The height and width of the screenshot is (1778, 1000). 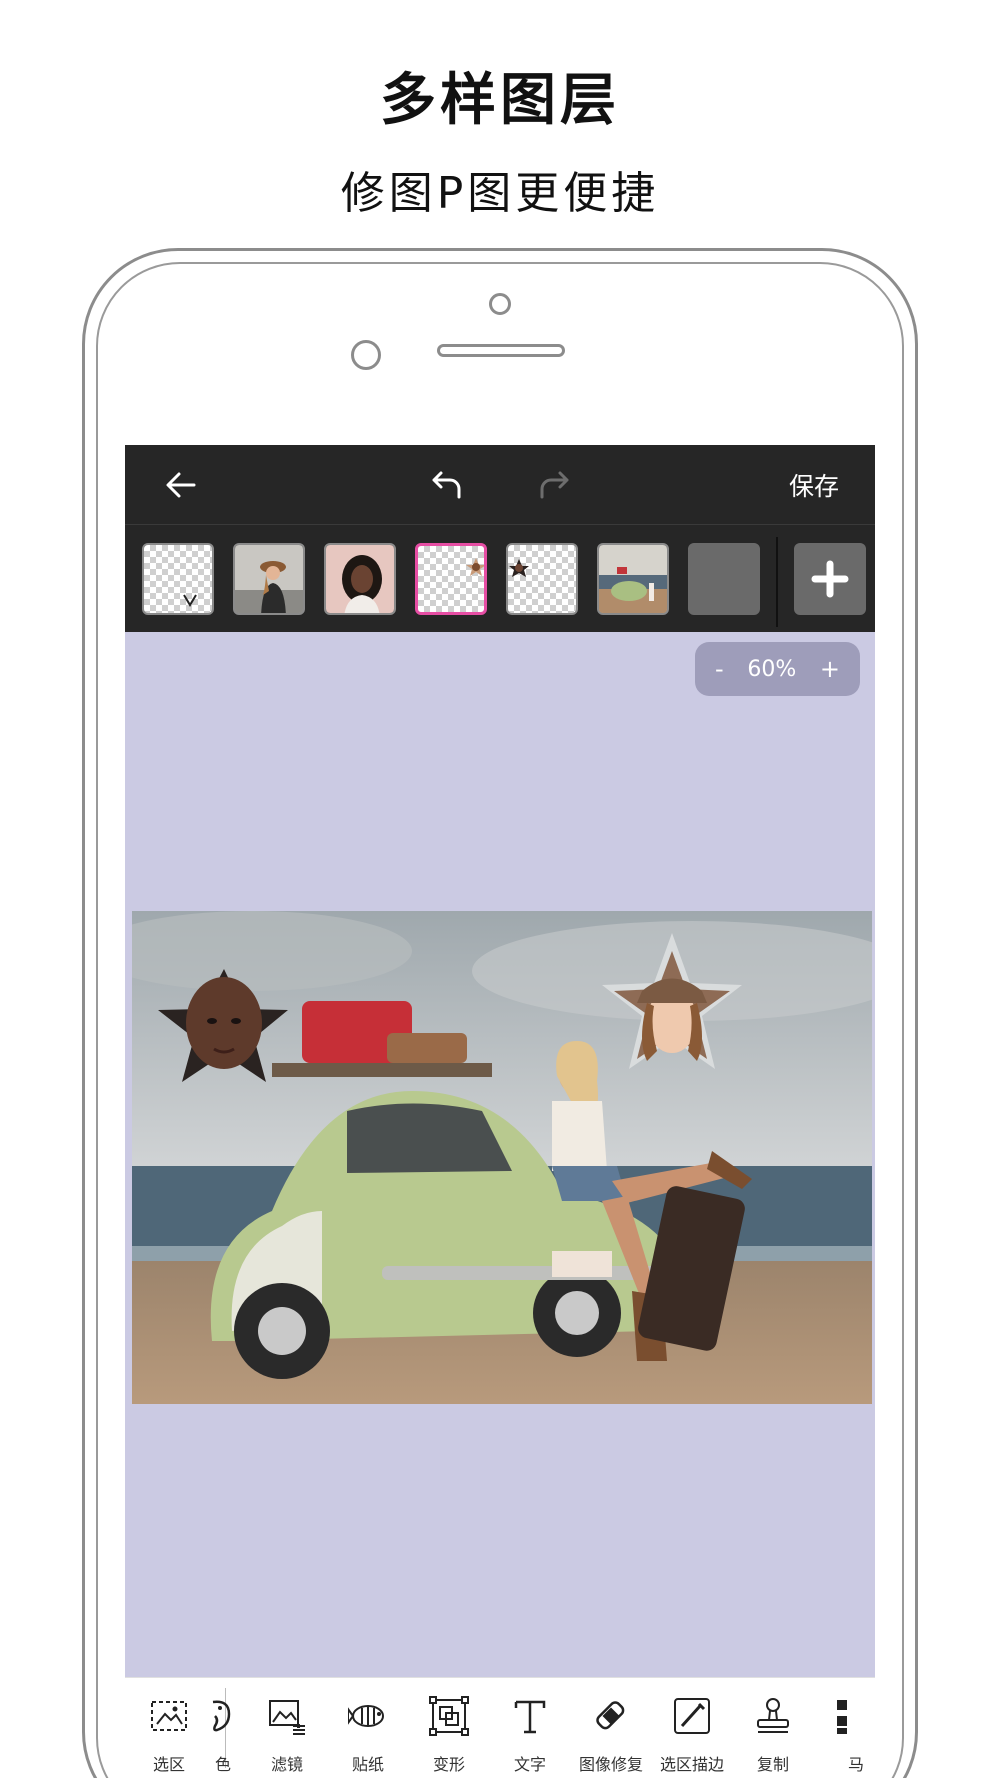 I want to click on tool-label: 贴纸, so click(x=367, y=1764).